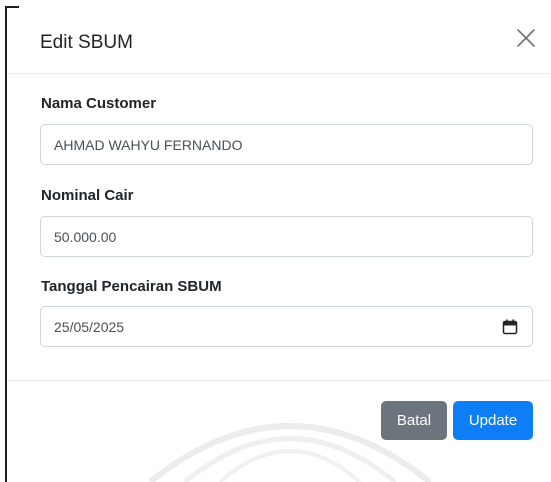 The width and height of the screenshot is (551, 482). What do you see at coordinates (87, 195) in the screenshot?
I see `nominal-label: Nominal Cair` at bounding box center [87, 195].